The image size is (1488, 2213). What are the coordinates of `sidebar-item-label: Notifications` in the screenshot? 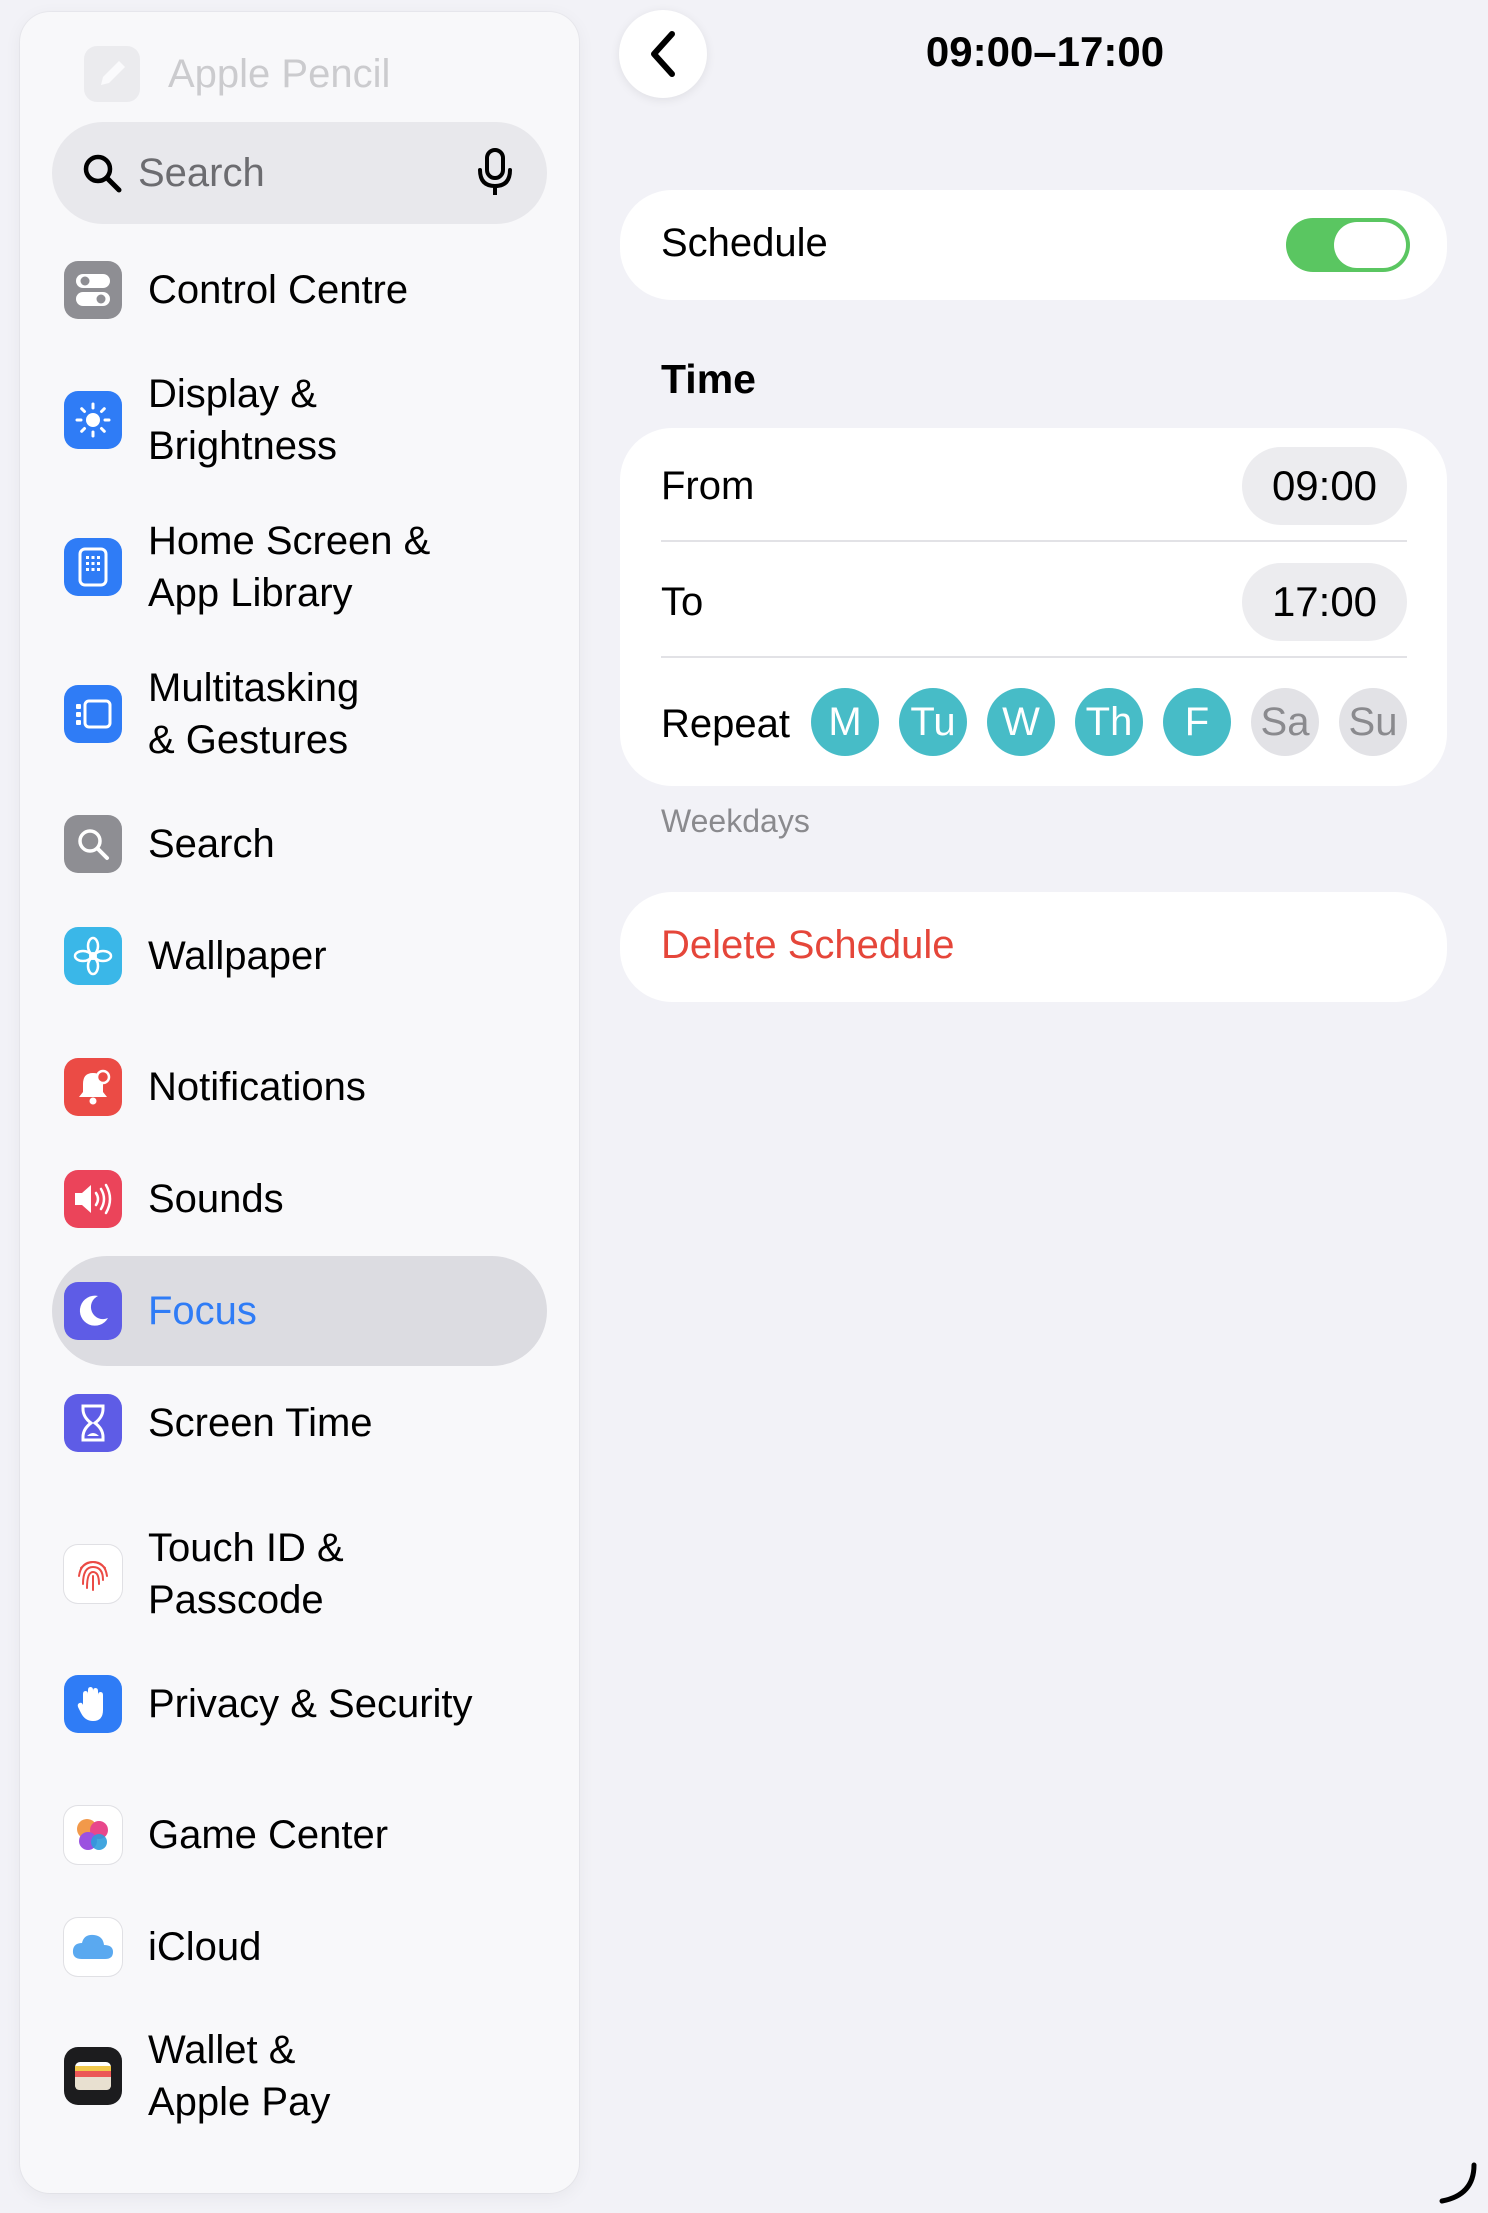 It's located at (257, 1087).